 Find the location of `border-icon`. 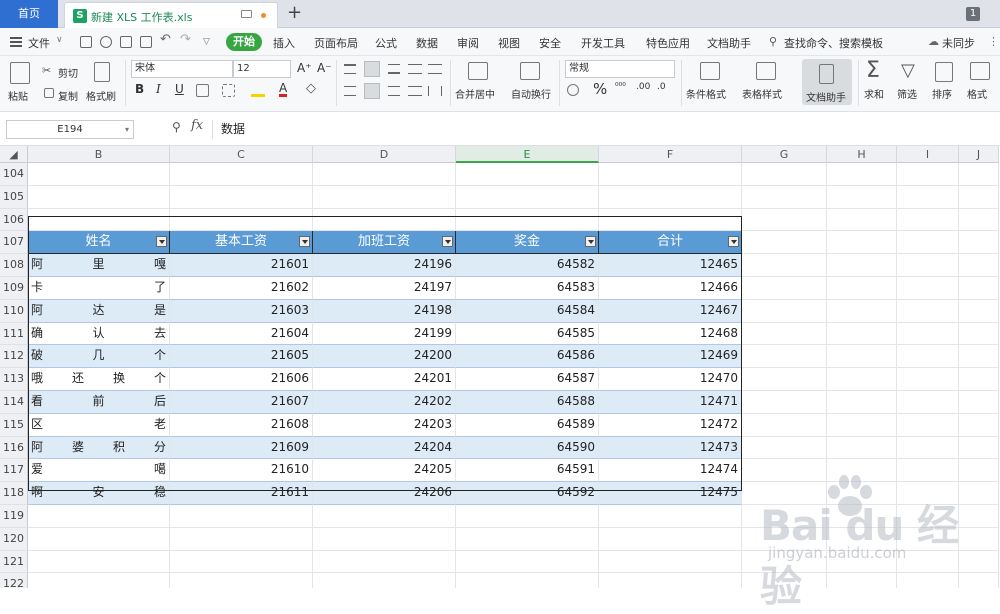

border-icon is located at coordinates (202, 90).